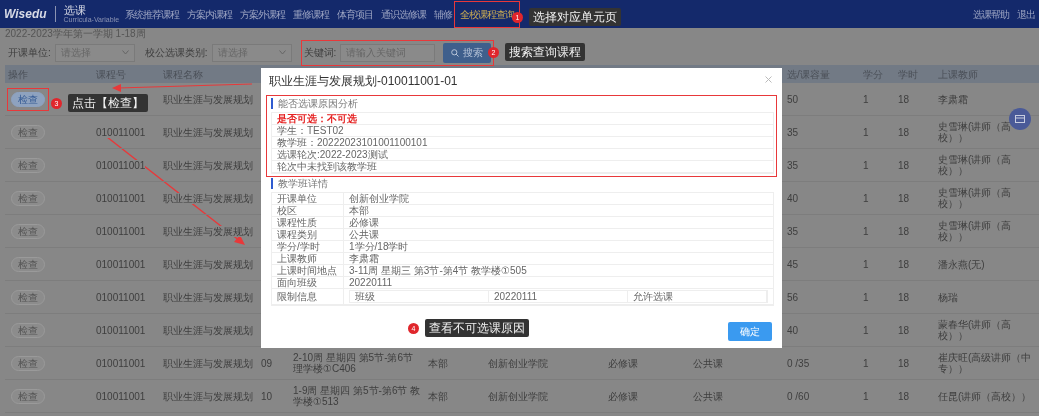 The width and height of the screenshot is (1039, 416). I want to click on table-cell: 45, so click(793, 264).